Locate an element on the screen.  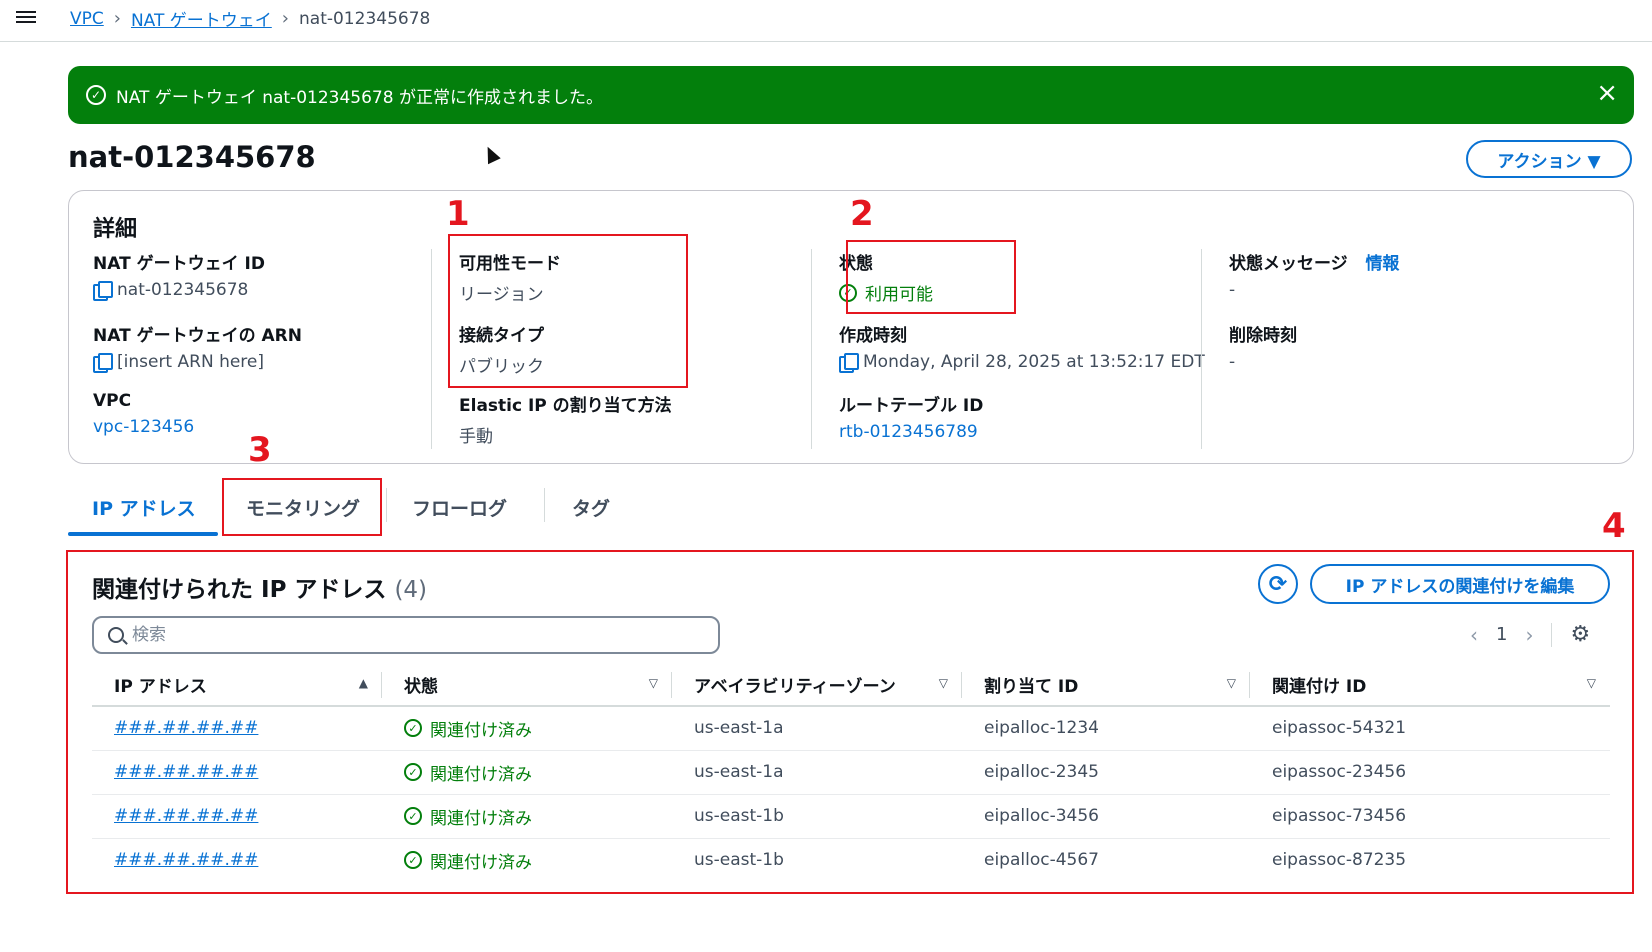
pagination: ‹ 1 › ⚙ is located at coordinates (1530, 634).